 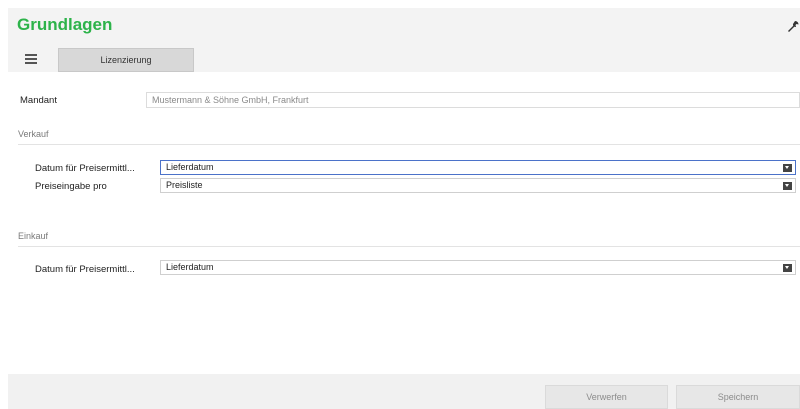 What do you see at coordinates (190, 267) in the screenshot?
I see `einkauf-datum-value: Lieferdatum` at bounding box center [190, 267].